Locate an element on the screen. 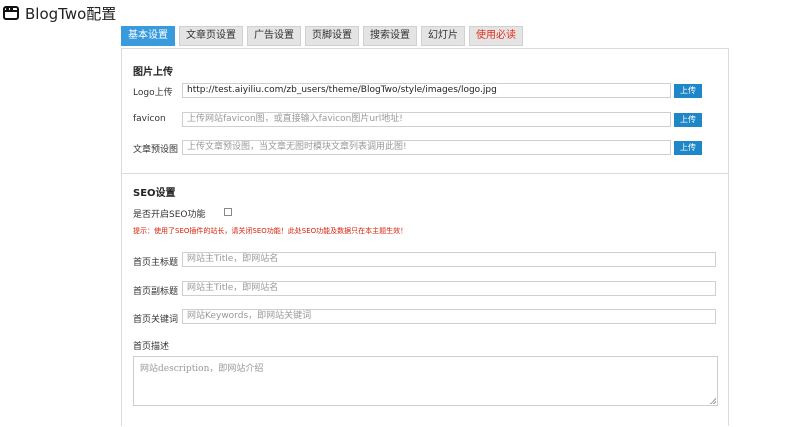  tab-footer-settings: 页脚设置 is located at coordinates (332, 36).